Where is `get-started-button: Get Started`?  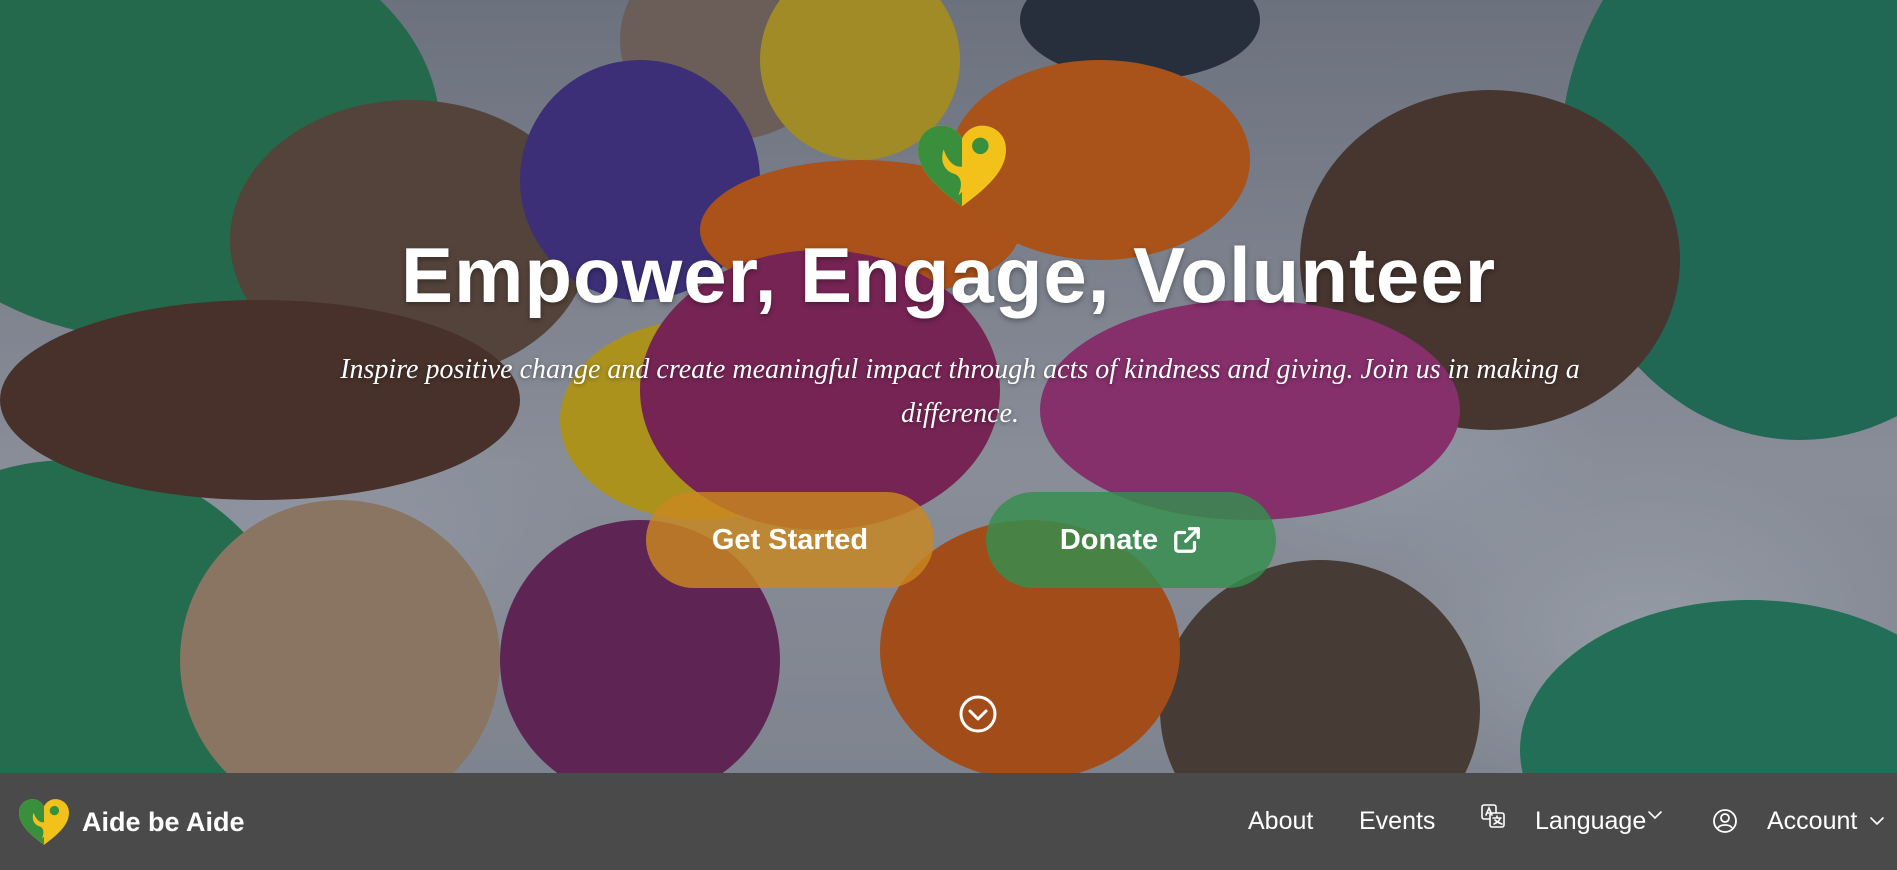
get-started-button: Get Started is located at coordinates (790, 540).